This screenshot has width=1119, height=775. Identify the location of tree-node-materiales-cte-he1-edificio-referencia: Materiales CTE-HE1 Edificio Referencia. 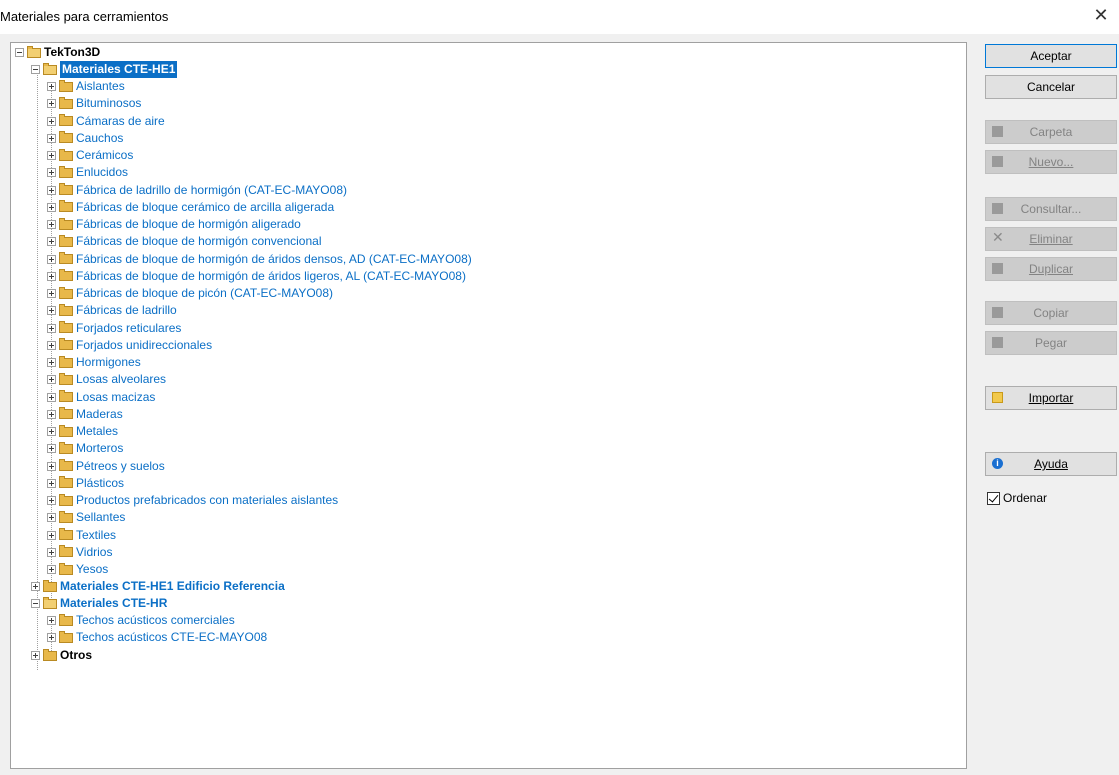
(158, 586).